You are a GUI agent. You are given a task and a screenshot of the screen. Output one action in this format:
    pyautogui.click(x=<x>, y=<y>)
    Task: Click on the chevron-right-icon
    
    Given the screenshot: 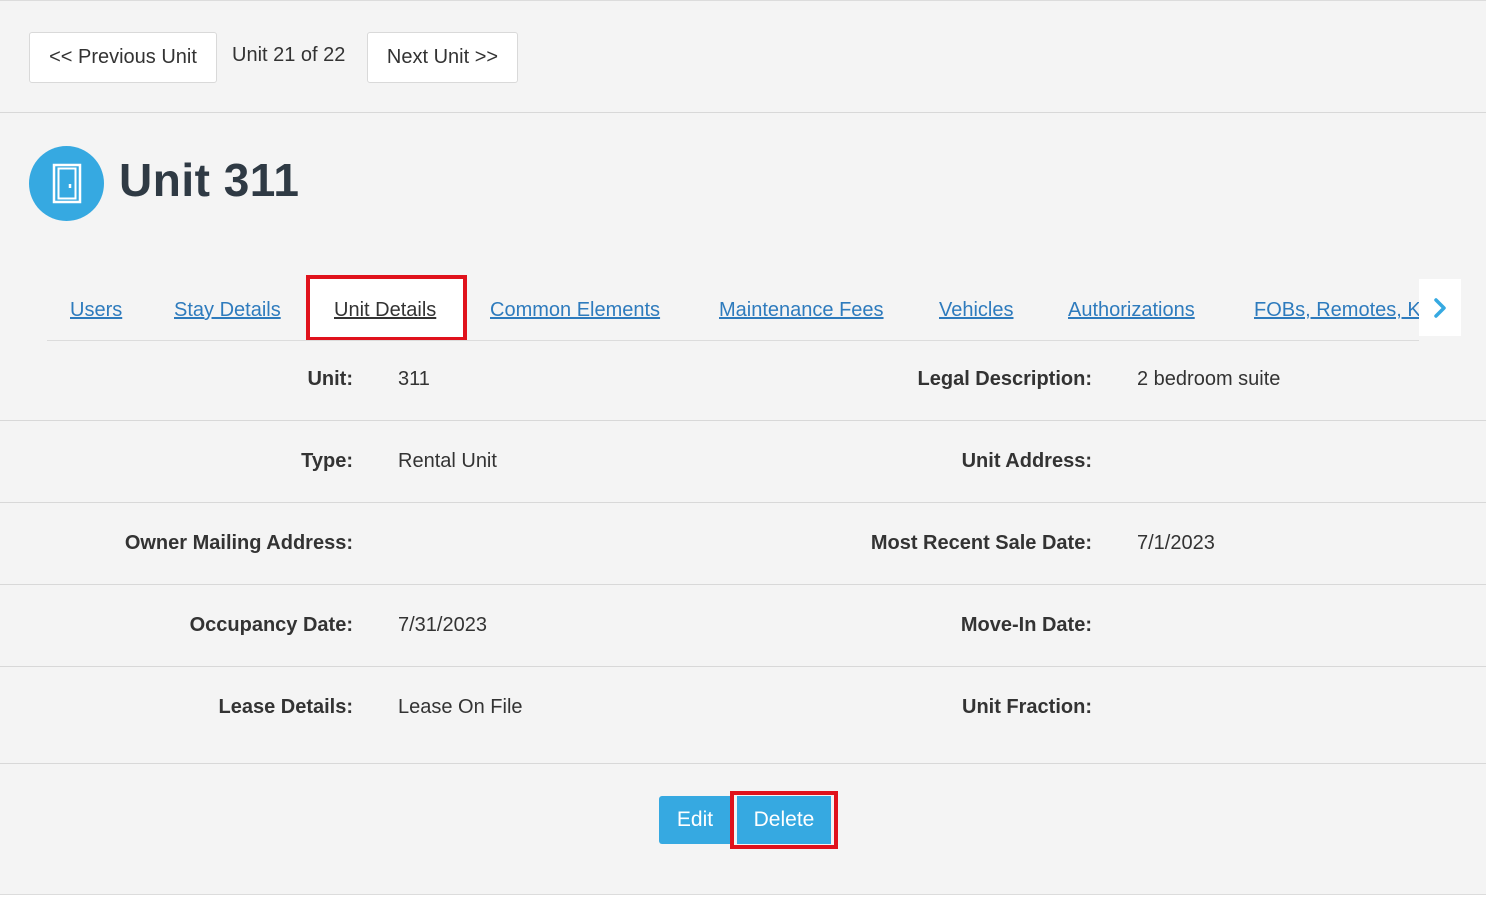 What is the action you would take?
    pyautogui.click(x=1440, y=307)
    